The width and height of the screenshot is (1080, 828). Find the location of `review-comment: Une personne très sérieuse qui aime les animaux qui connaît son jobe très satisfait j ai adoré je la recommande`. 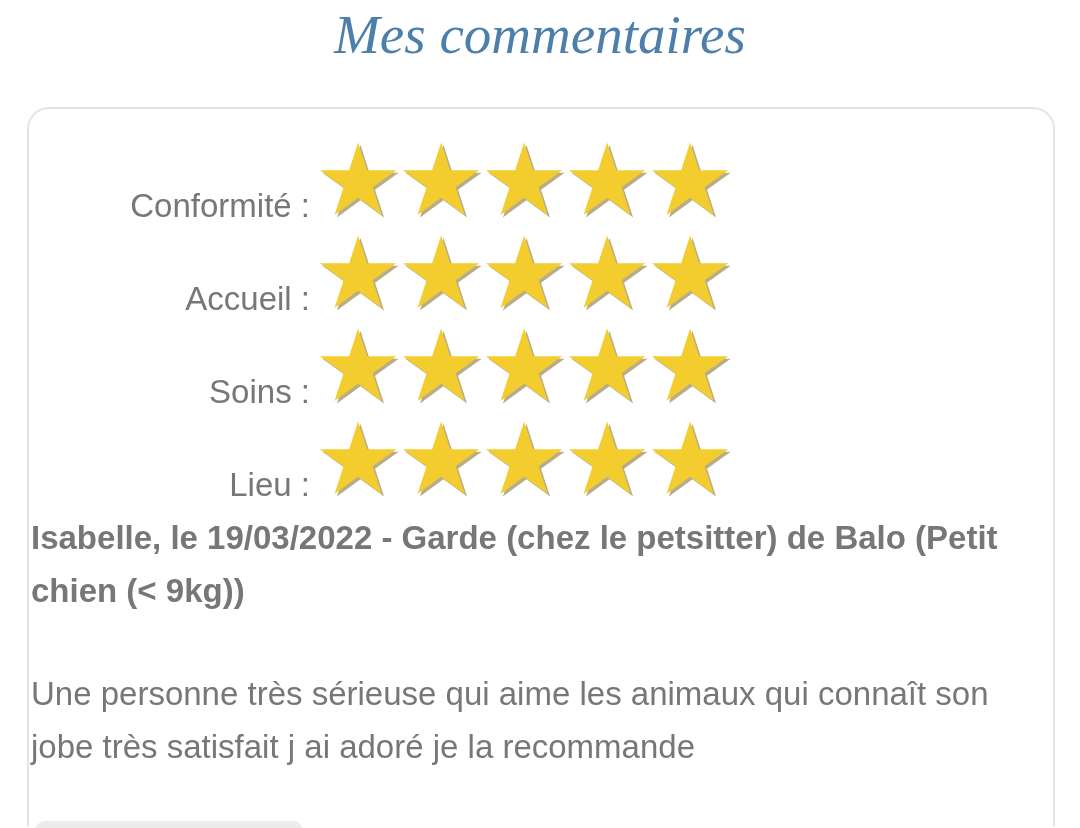

review-comment: Une personne très sérieuse qui aime les animaux qui connaît son jobe très satisfait j ai adoré je la recommande is located at coordinates (510, 720).